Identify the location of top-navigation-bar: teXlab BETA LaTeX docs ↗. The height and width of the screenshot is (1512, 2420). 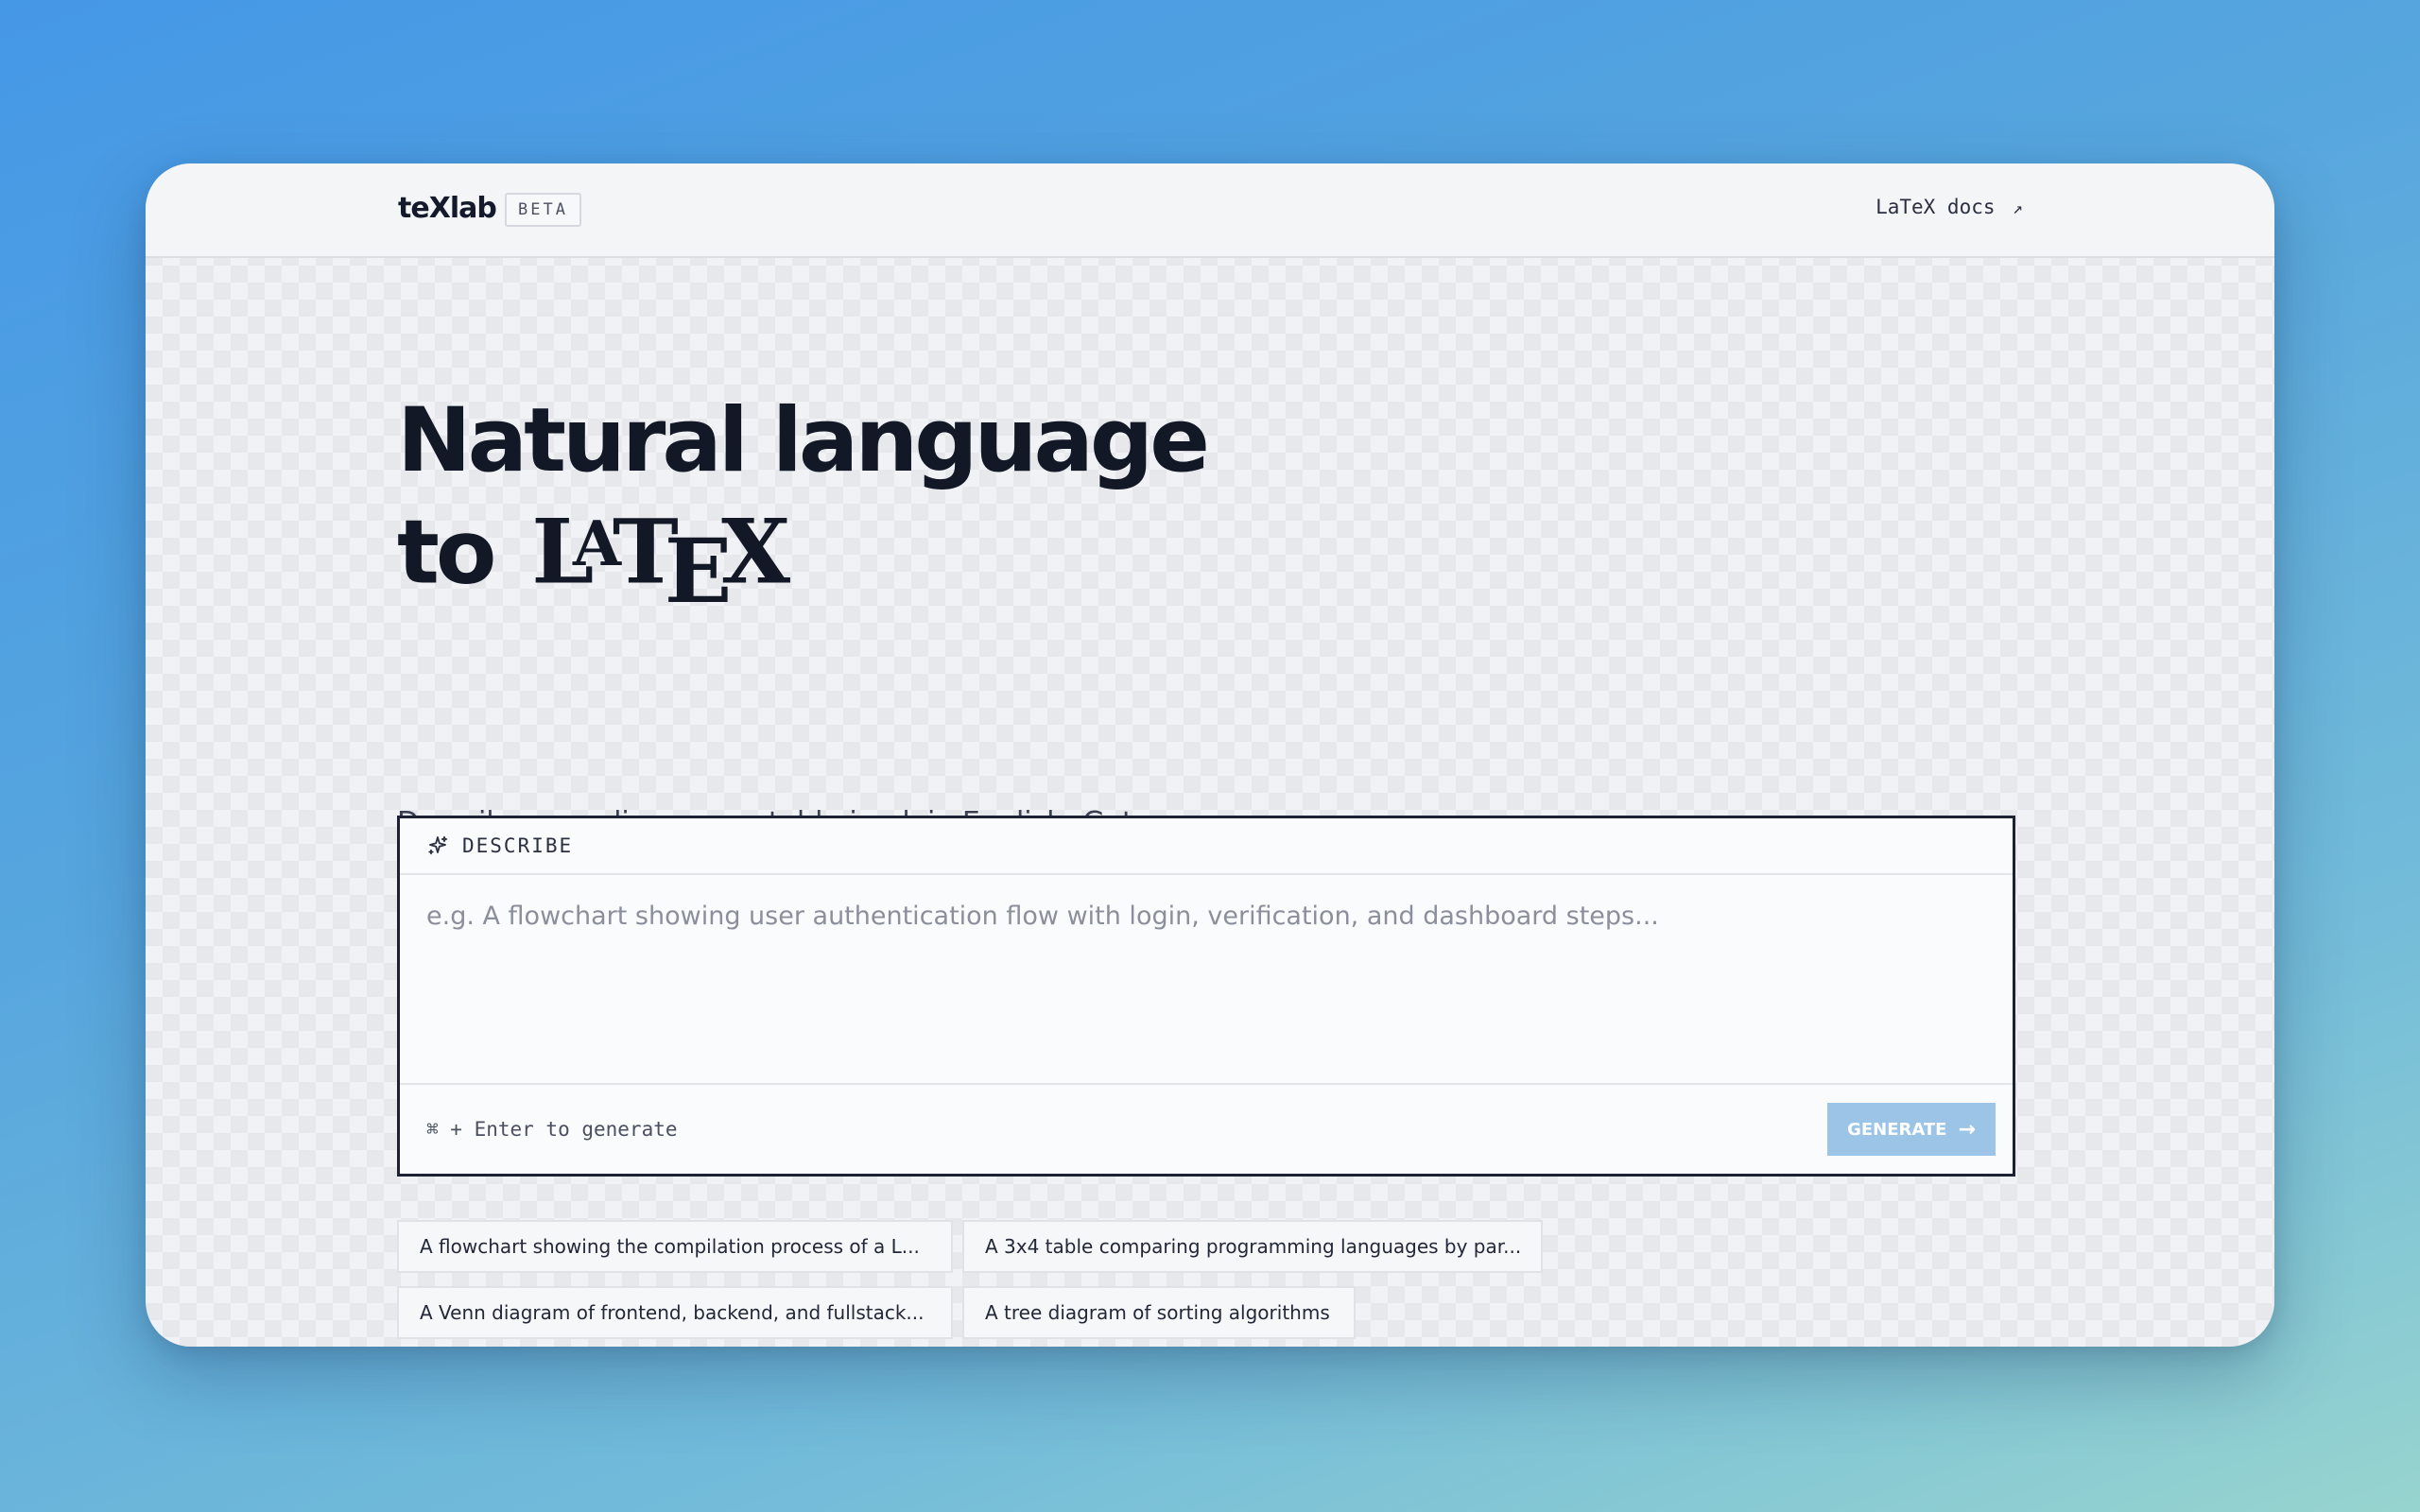
(1210, 210).